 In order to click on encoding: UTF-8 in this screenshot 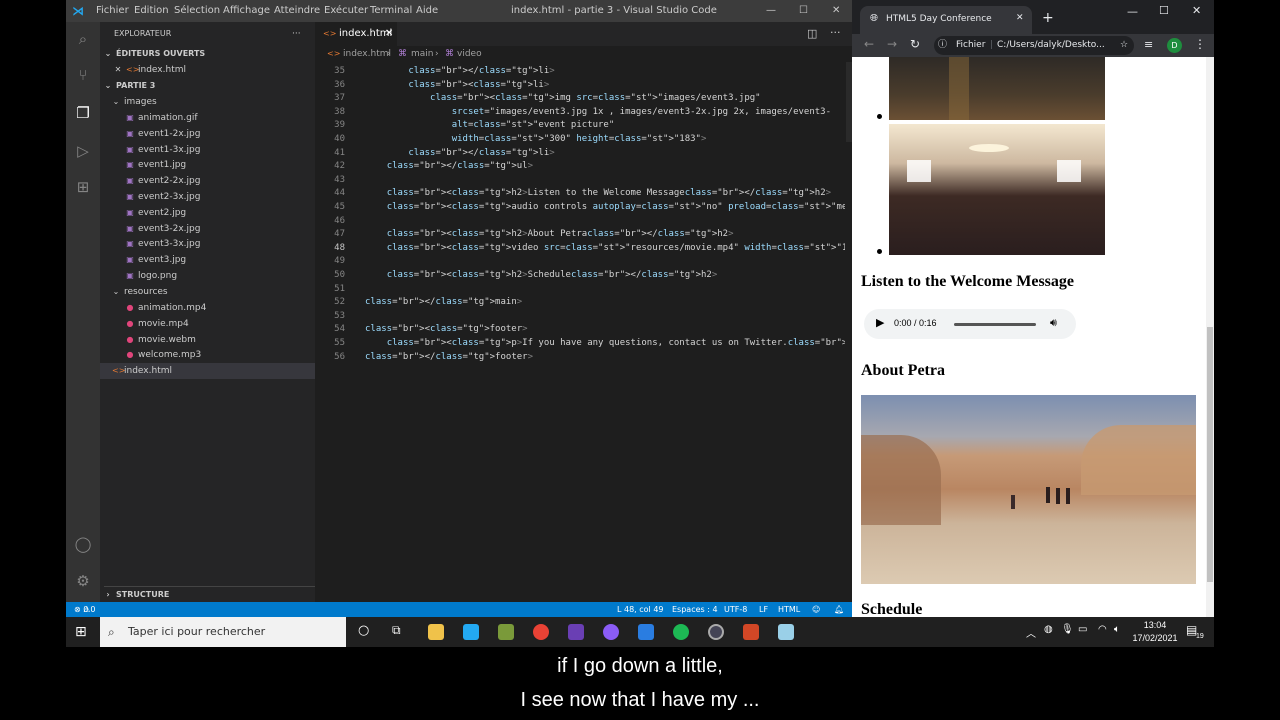, I will do `click(735, 609)`.